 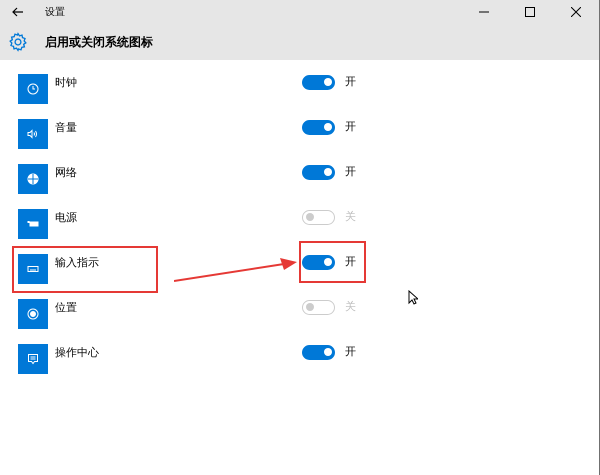 What do you see at coordinates (66, 83) in the screenshot?
I see `item-label: 时钟` at bounding box center [66, 83].